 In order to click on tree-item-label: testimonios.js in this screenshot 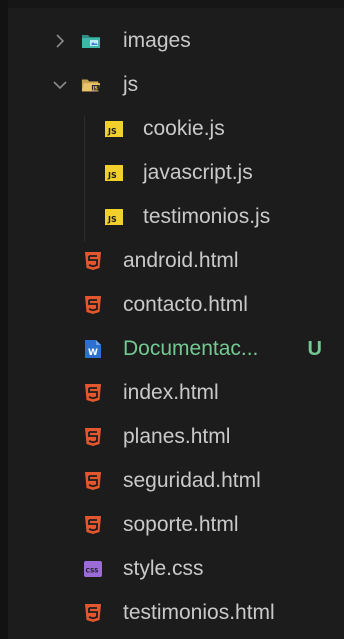, I will do `click(207, 216)`.